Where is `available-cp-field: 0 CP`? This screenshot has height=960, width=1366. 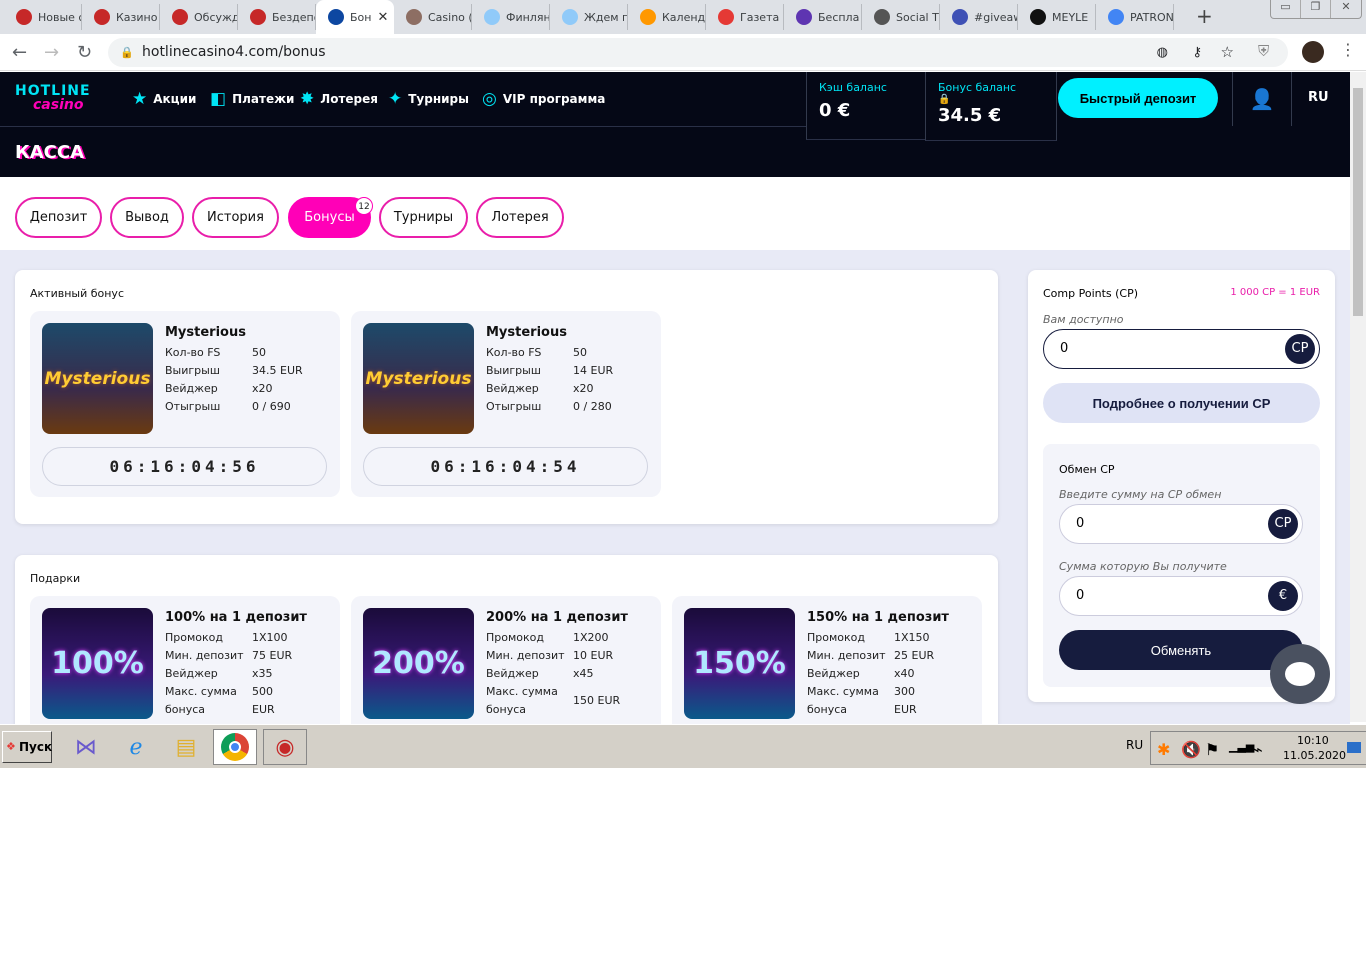
available-cp-field: 0 CP is located at coordinates (1181, 349).